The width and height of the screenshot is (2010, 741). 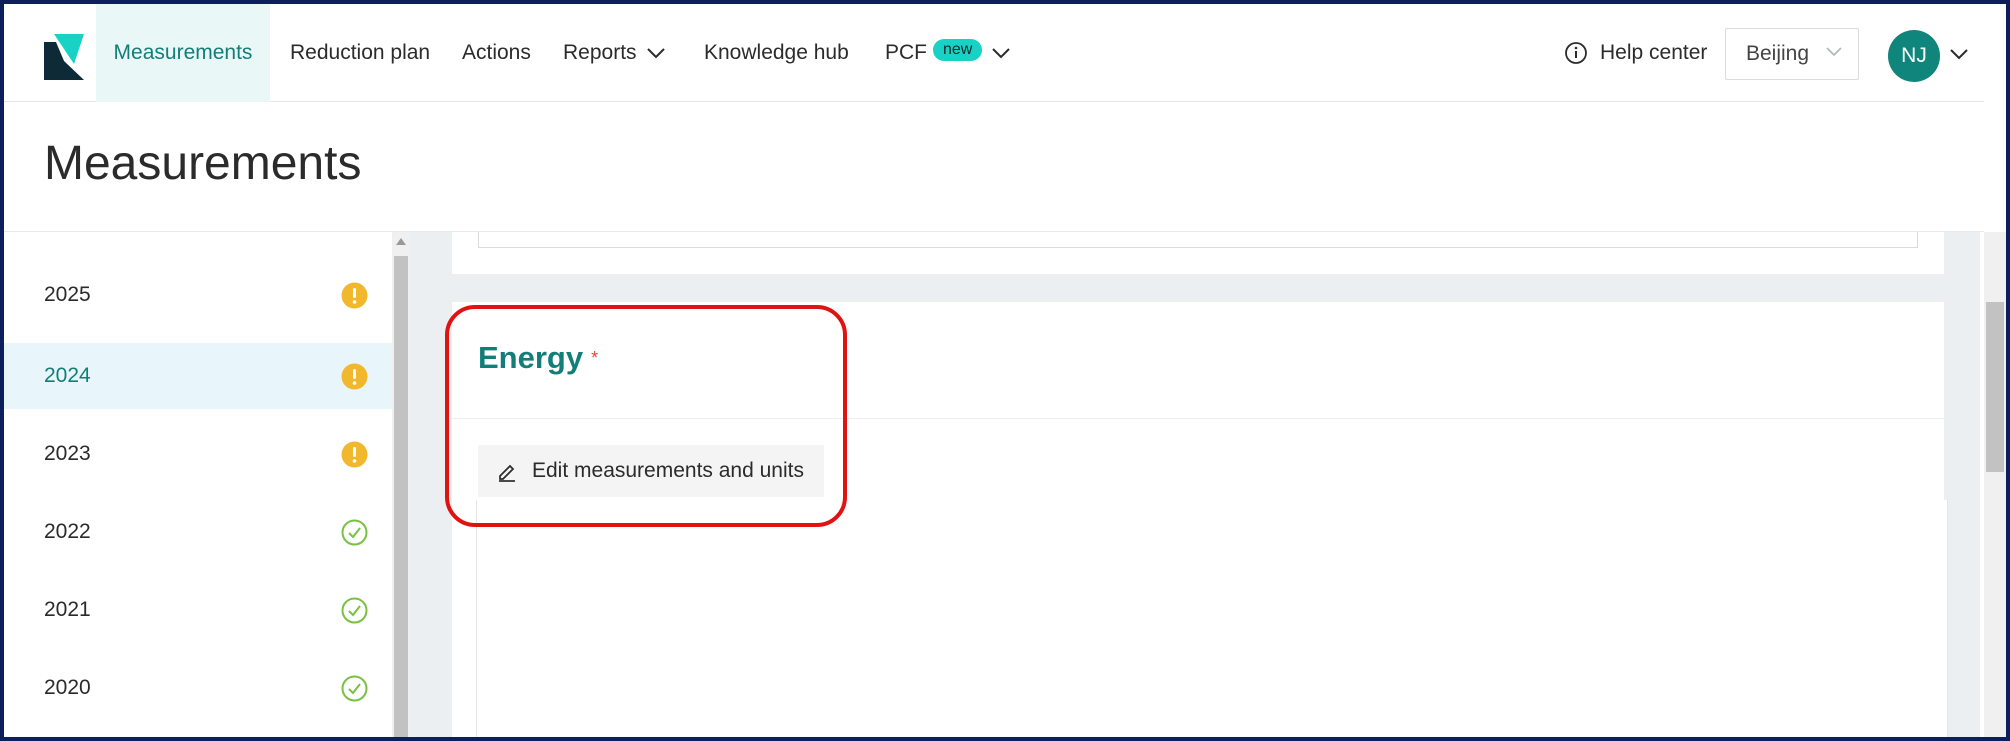 What do you see at coordinates (906, 52) in the screenshot?
I see `nav-pcf-label: PCF` at bounding box center [906, 52].